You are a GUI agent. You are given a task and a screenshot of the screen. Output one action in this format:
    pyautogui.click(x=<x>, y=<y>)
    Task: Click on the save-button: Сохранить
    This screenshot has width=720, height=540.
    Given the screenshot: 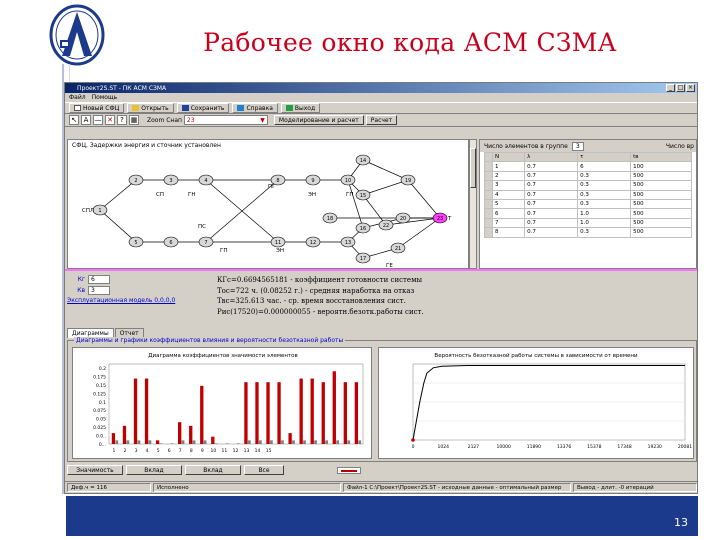 What is the action you would take?
    pyautogui.click(x=203, y=108)
    